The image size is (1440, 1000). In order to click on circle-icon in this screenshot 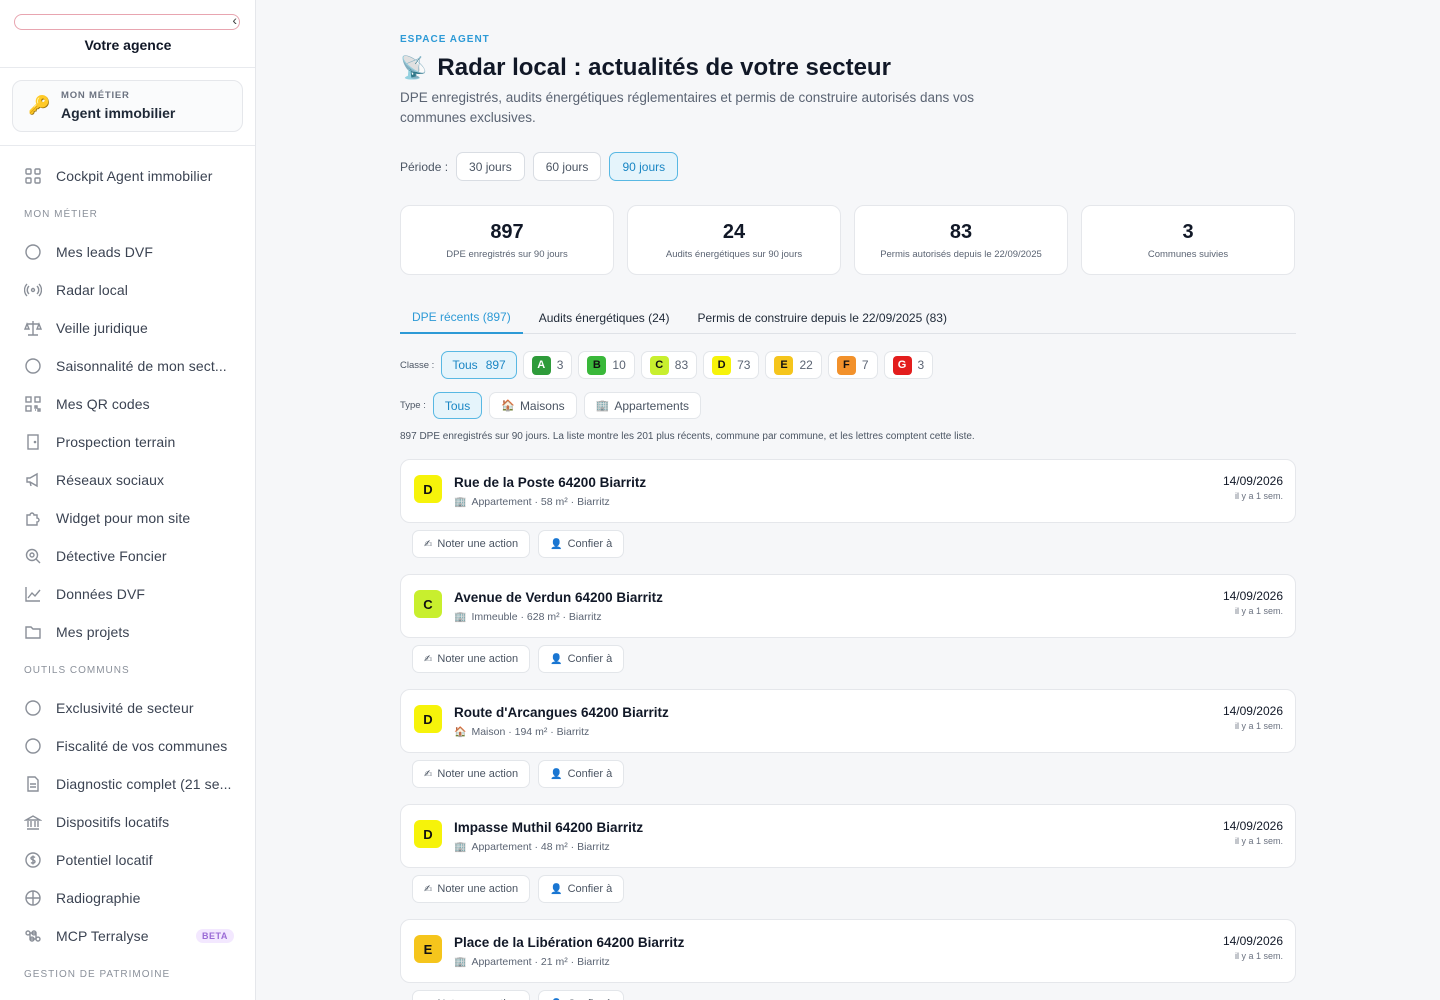, I will do `click(33, 366)`.